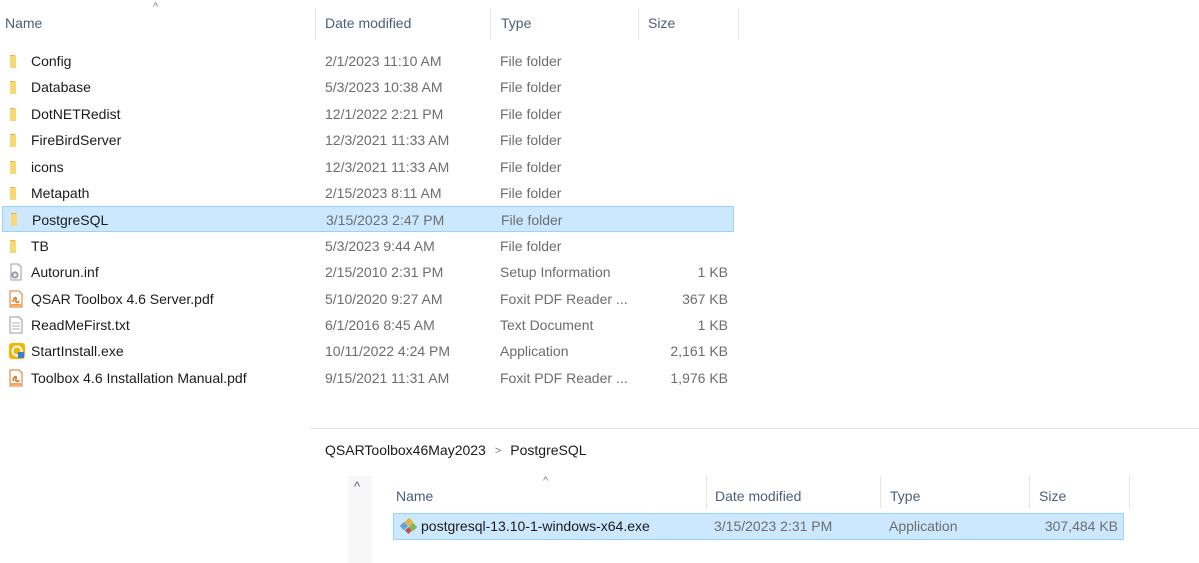  Describe the element at coordinates (16, 325) in the screenshot. I see `text-document-icon` at that location.